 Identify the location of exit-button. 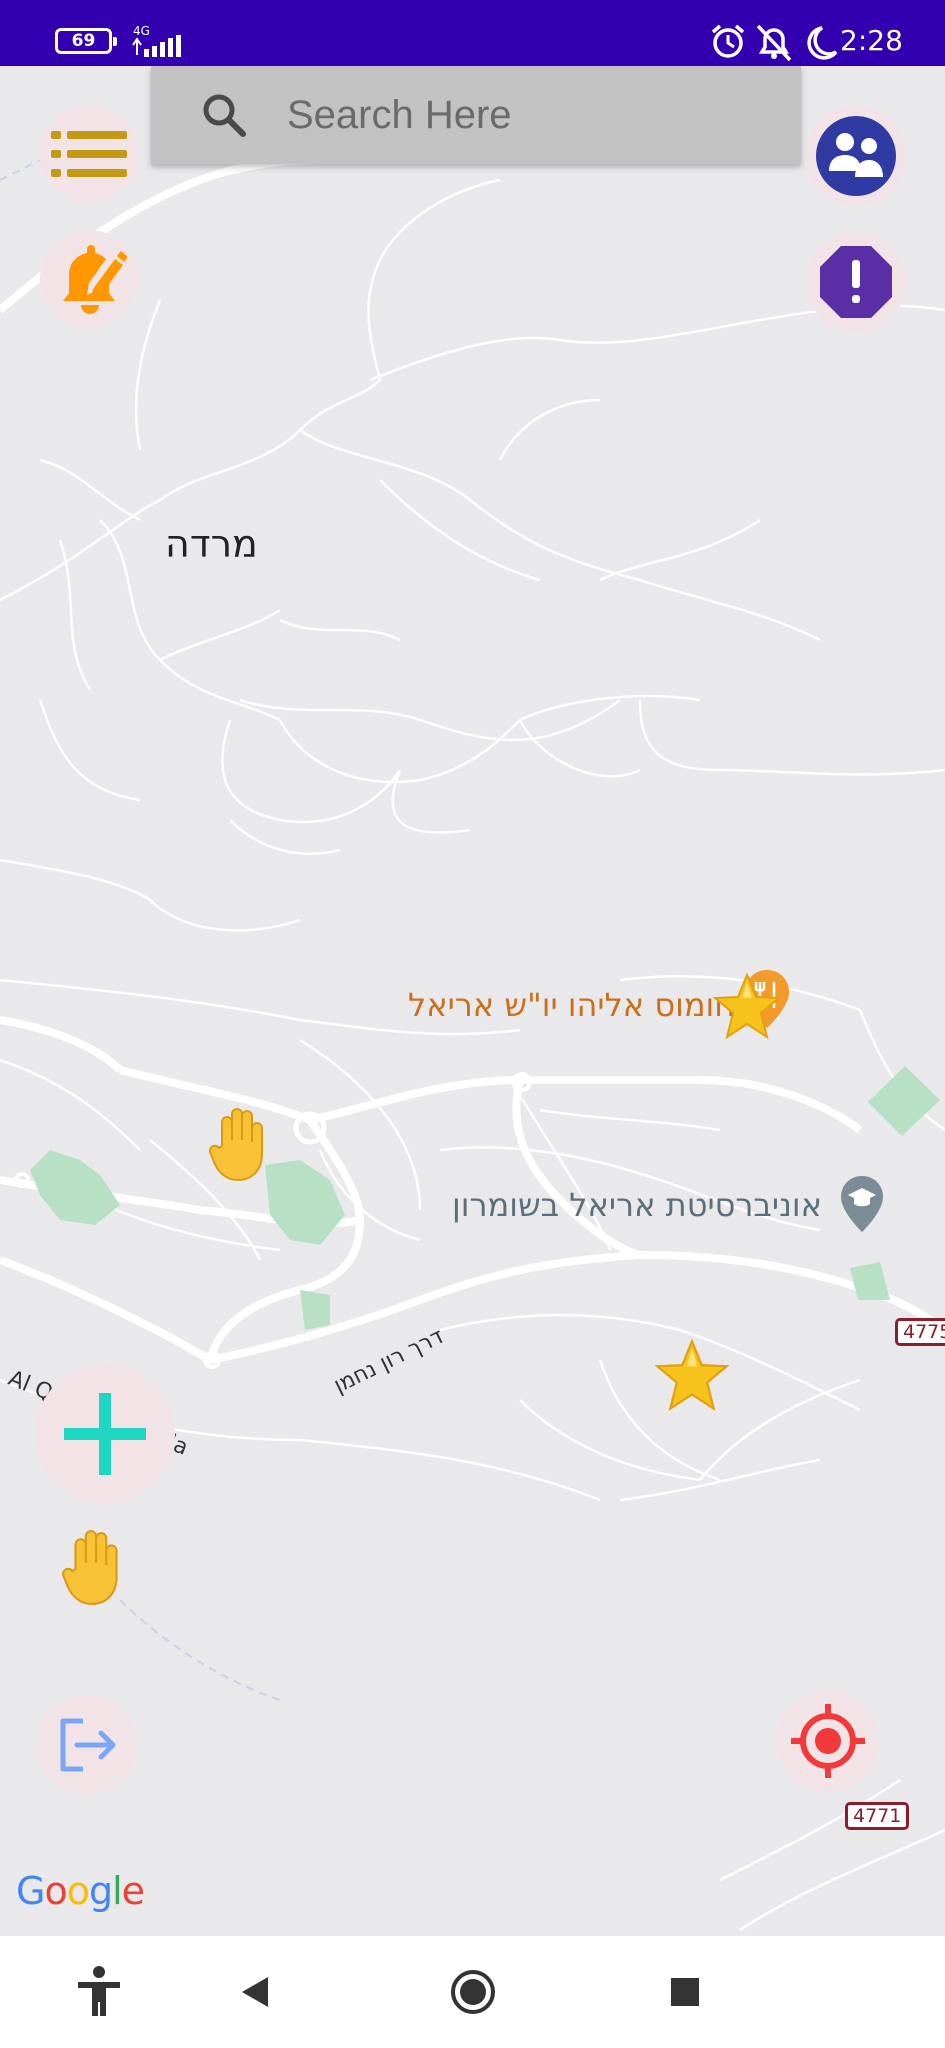
(87, 1745).